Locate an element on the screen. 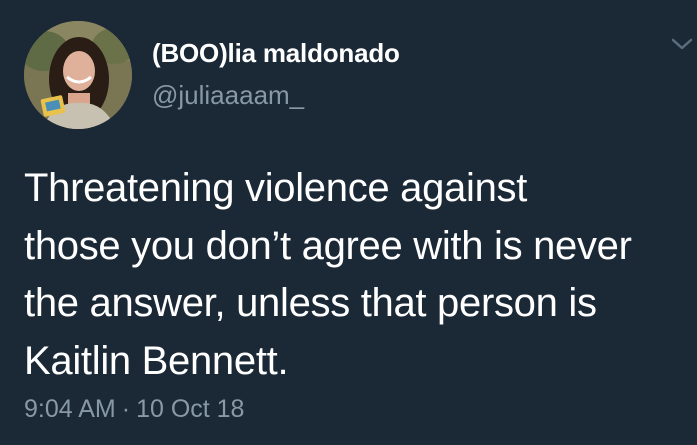  chevron-down-icon is located at coordinates (682, 44).